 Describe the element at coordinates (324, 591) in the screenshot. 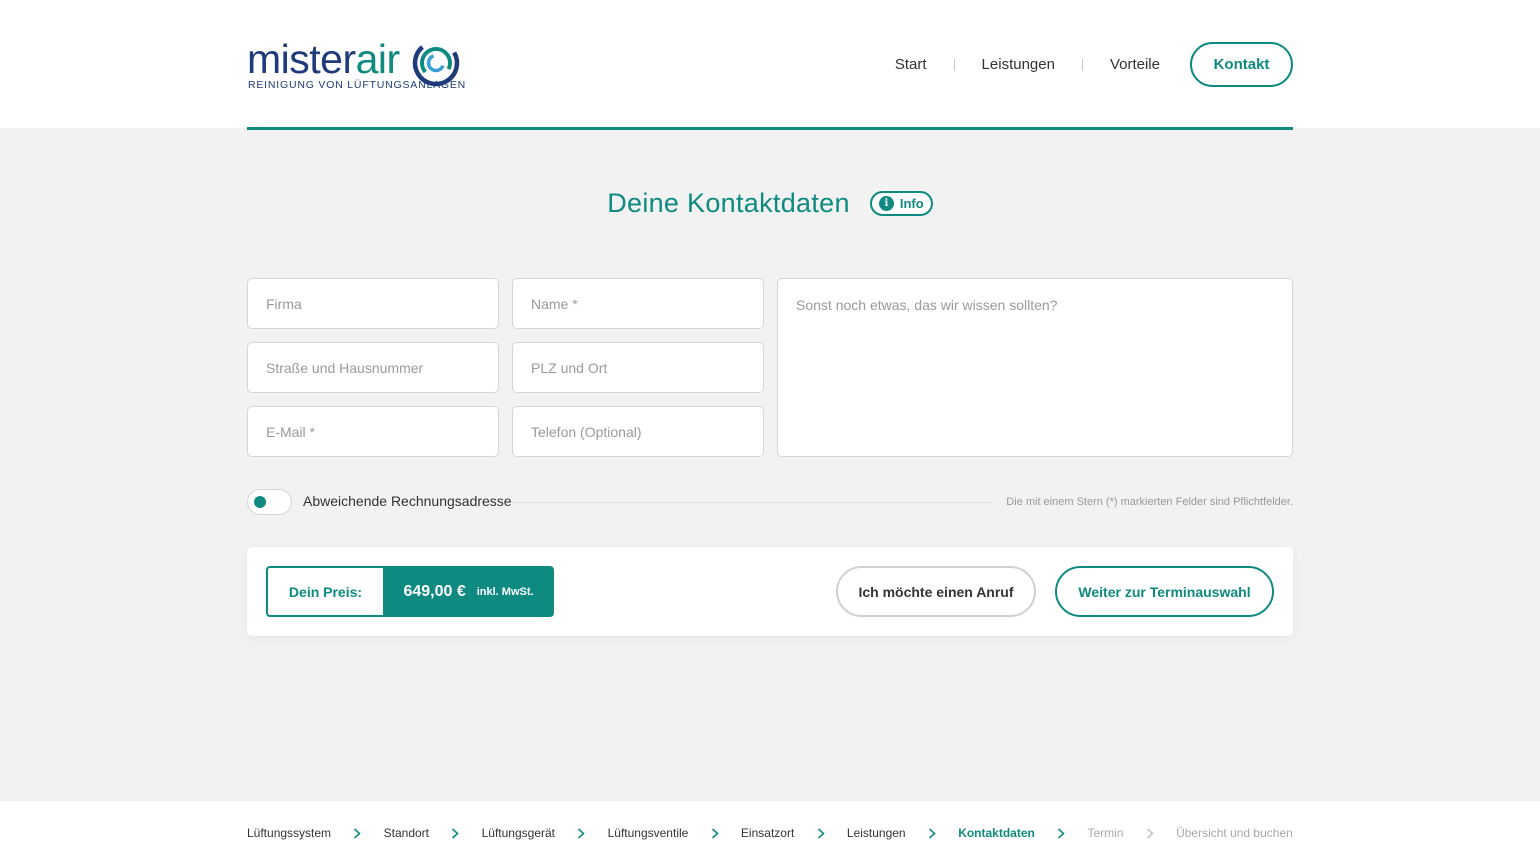

I see `price-label: Dein Preis:` at that location.